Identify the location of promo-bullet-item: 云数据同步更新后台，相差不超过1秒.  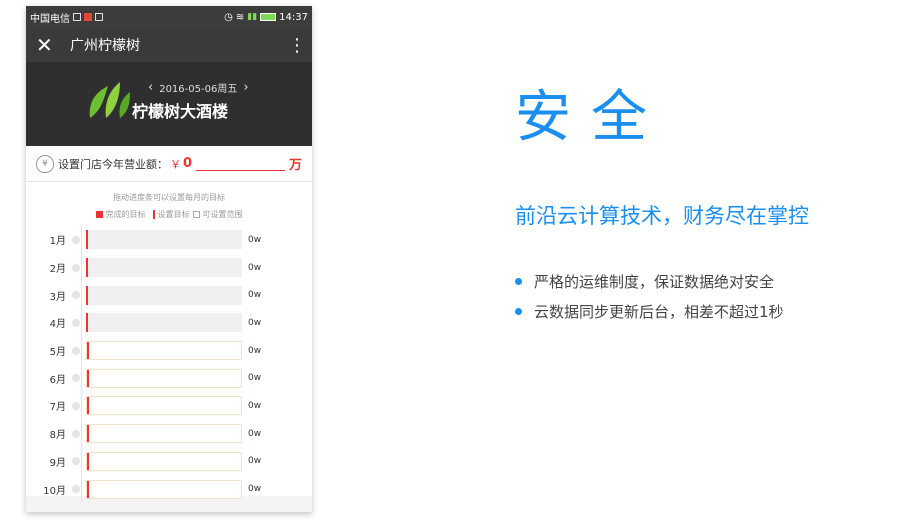
(649, 311).